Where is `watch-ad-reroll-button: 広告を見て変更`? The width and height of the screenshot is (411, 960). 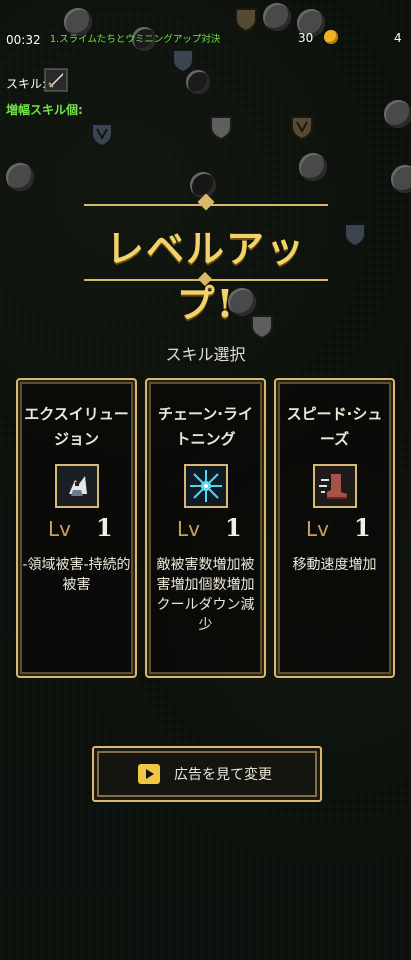
watch-ad-reroll-button: 広告を見て変更 is located at coordinates (207, 774).